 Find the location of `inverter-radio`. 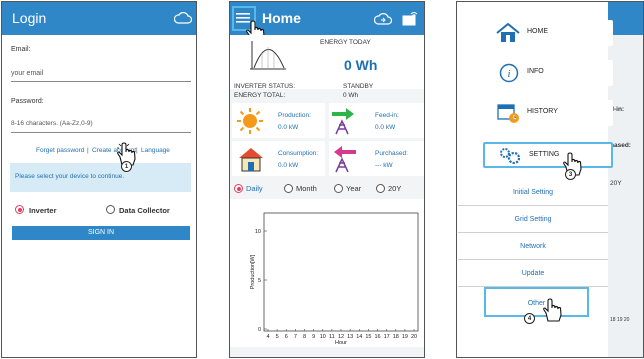

inverter-radio is located at coordinates (19, 209).